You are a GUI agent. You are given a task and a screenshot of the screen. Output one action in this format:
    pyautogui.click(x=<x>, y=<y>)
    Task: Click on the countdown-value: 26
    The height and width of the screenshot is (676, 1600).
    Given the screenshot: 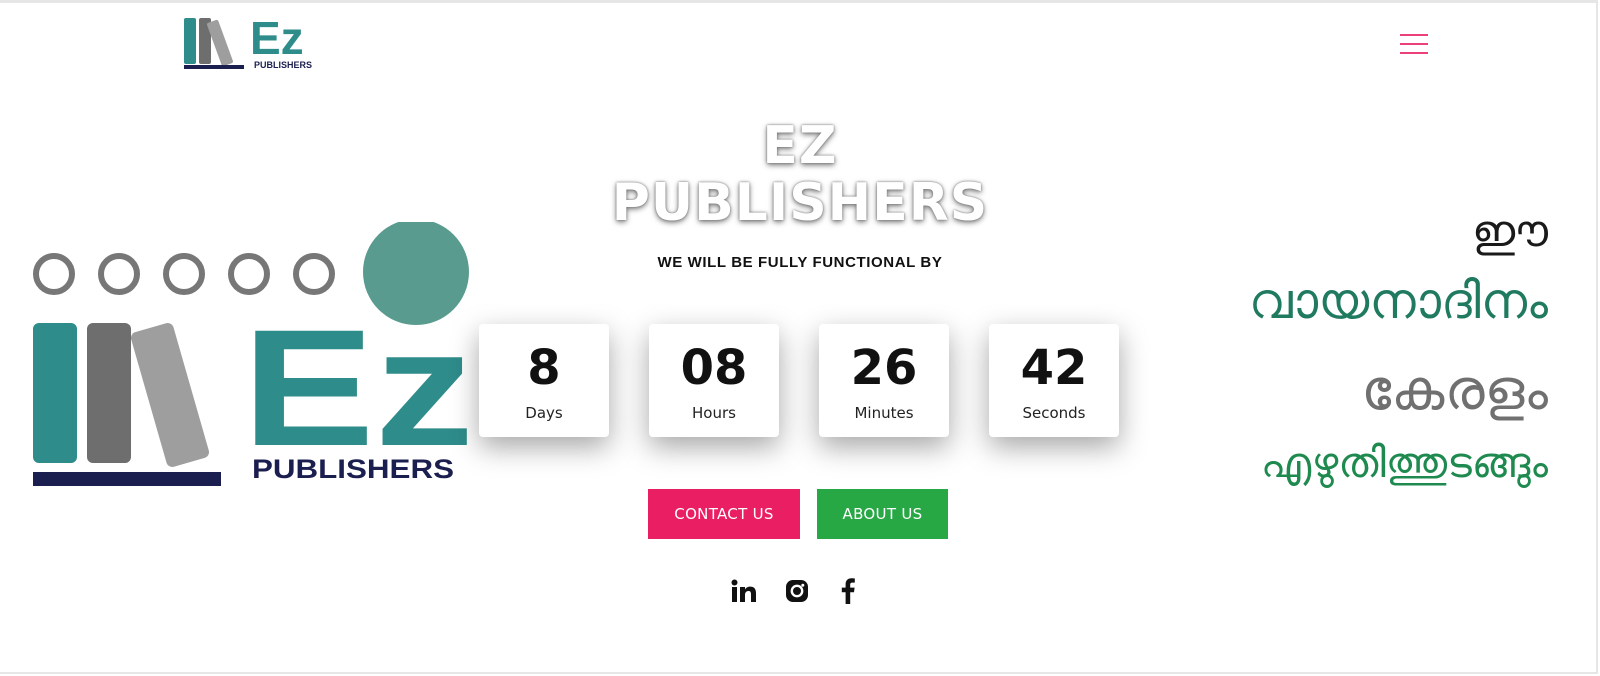 What is the action you would take?
    pyautogui.click(x=884, y=368)
    